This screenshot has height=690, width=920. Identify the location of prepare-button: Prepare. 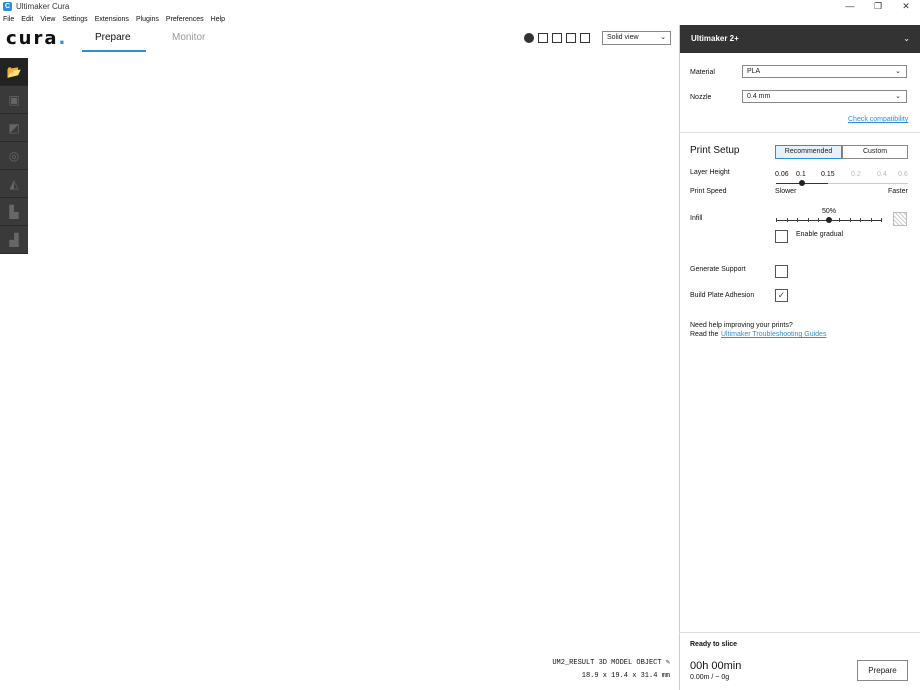
(882, 670).